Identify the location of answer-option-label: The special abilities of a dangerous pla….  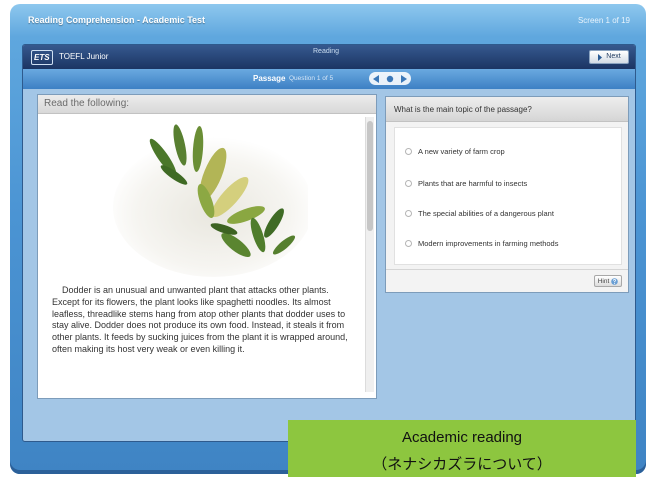
(486, 213).